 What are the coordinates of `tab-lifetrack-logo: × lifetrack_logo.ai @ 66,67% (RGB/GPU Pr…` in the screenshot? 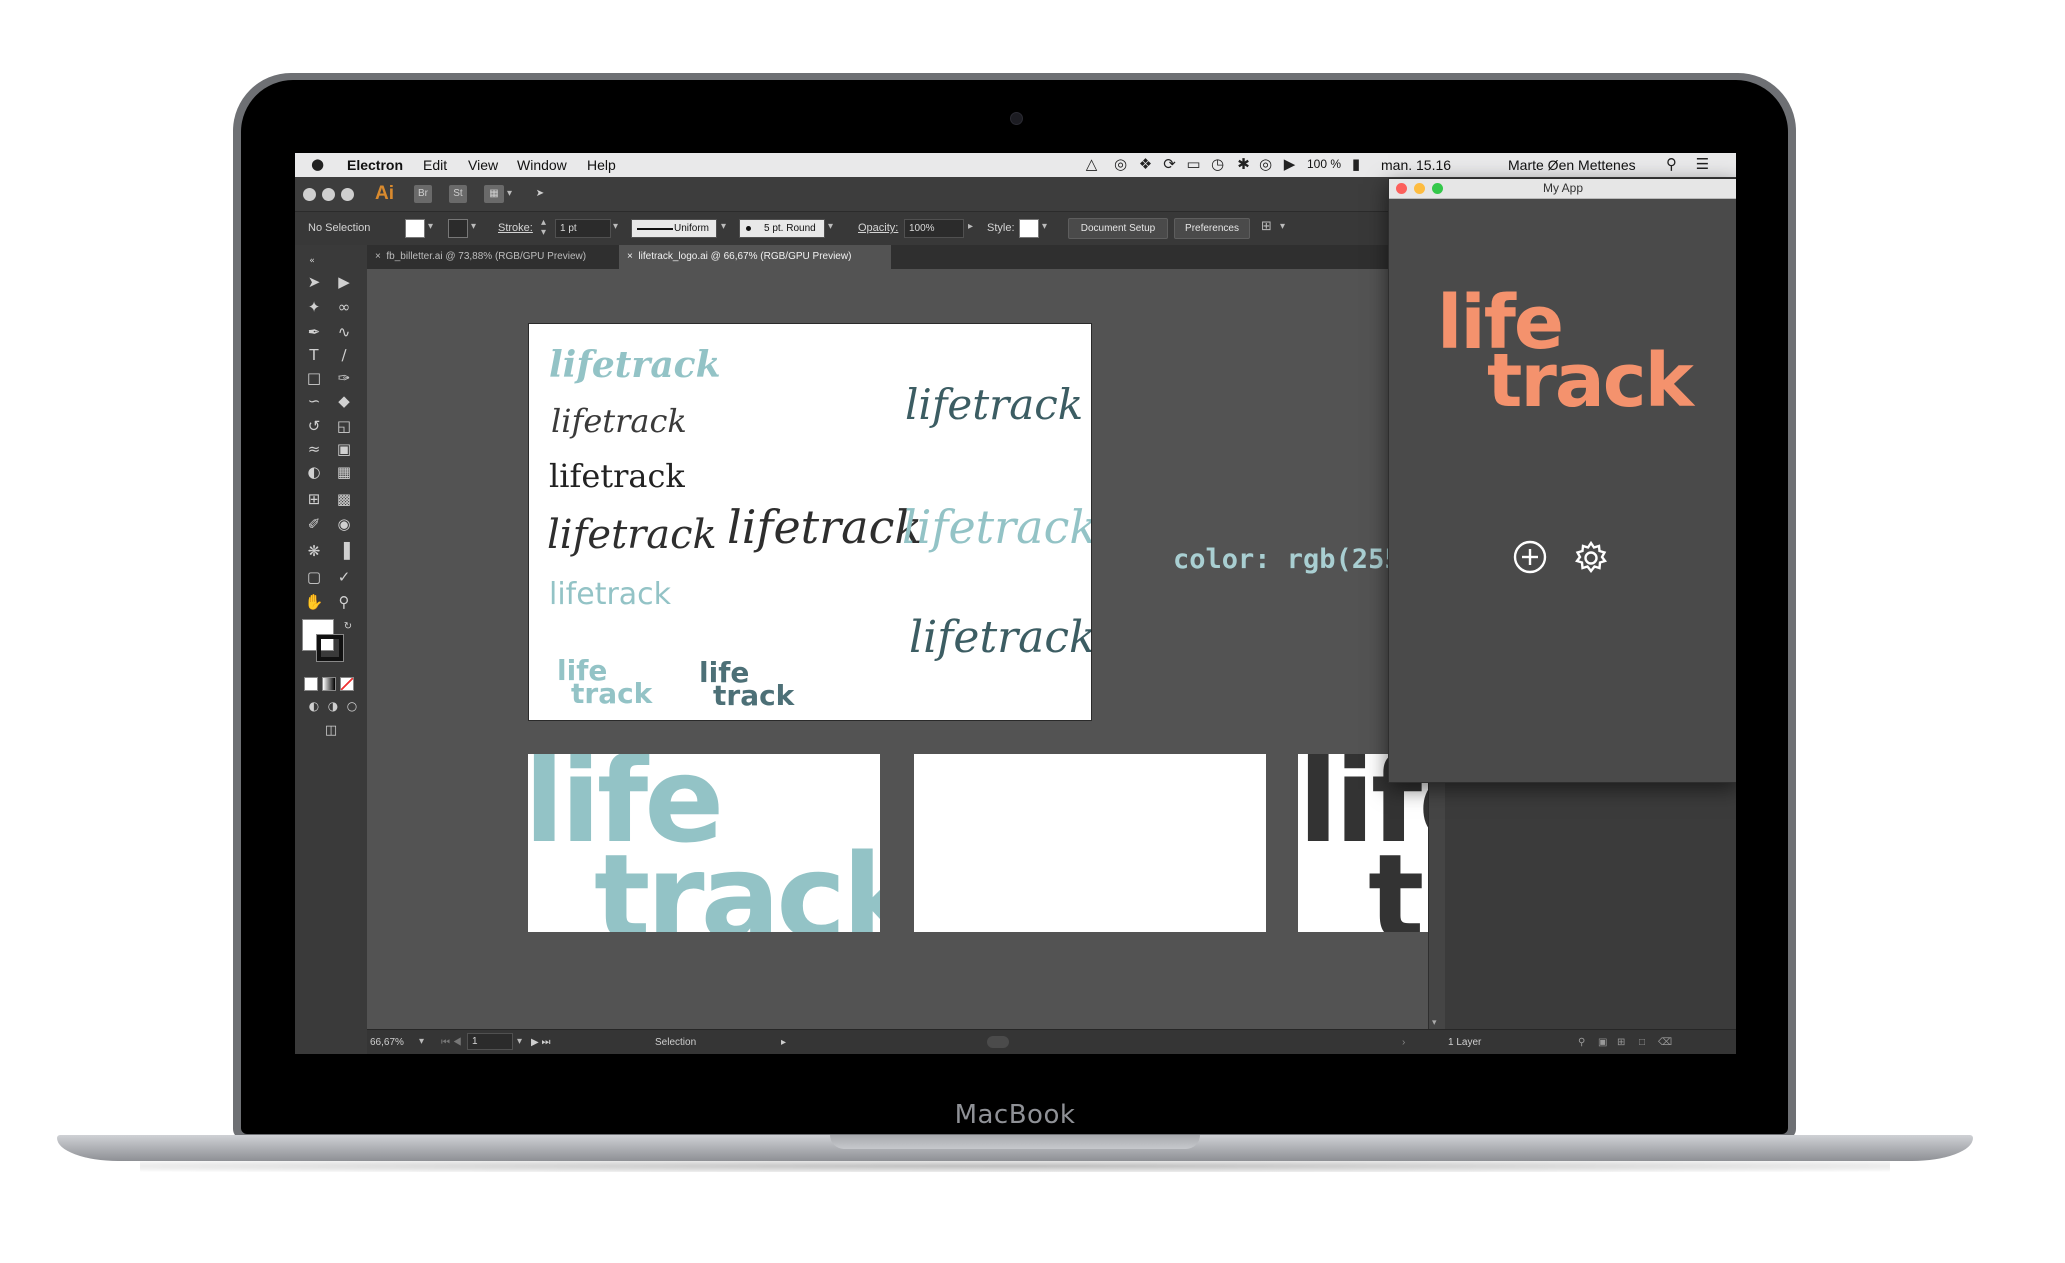 It's located at (755, 257).